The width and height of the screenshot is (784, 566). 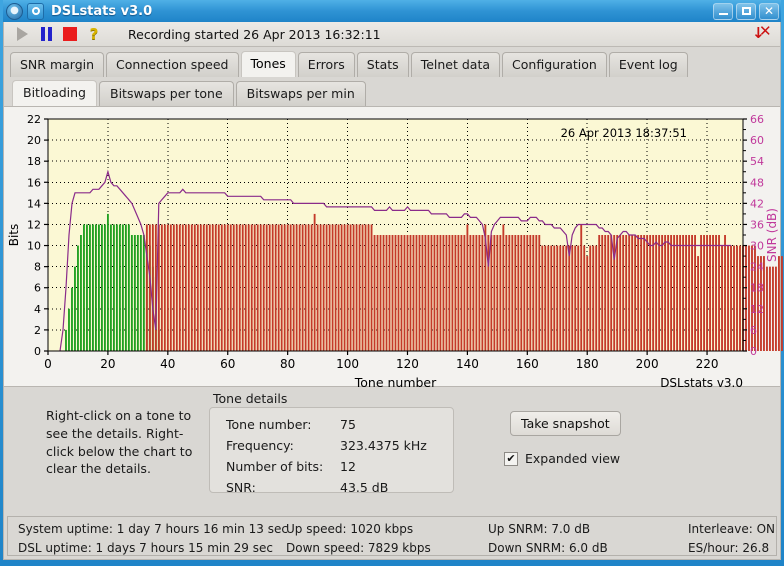 I want to click on svg-text: 14, so click(x=34, y=203).